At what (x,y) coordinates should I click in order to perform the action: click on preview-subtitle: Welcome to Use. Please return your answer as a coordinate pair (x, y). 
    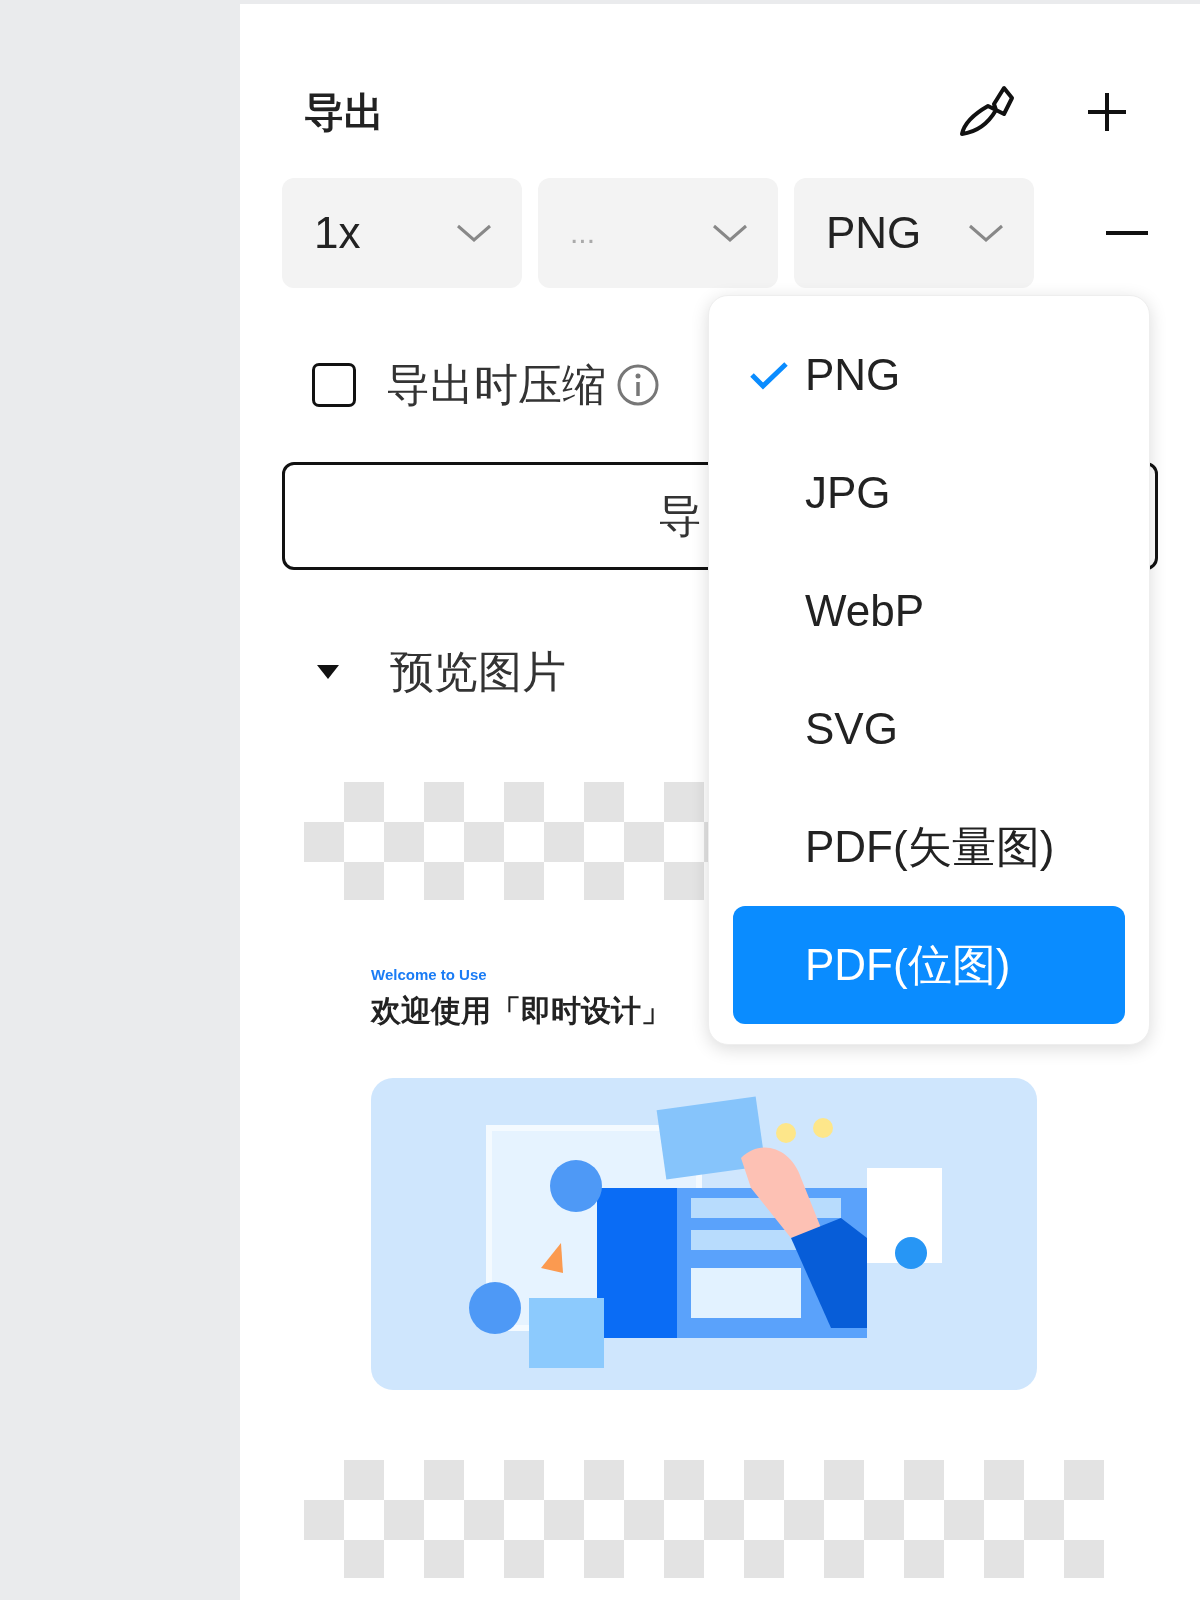
    Looking at the image, I should click on (429, 974).